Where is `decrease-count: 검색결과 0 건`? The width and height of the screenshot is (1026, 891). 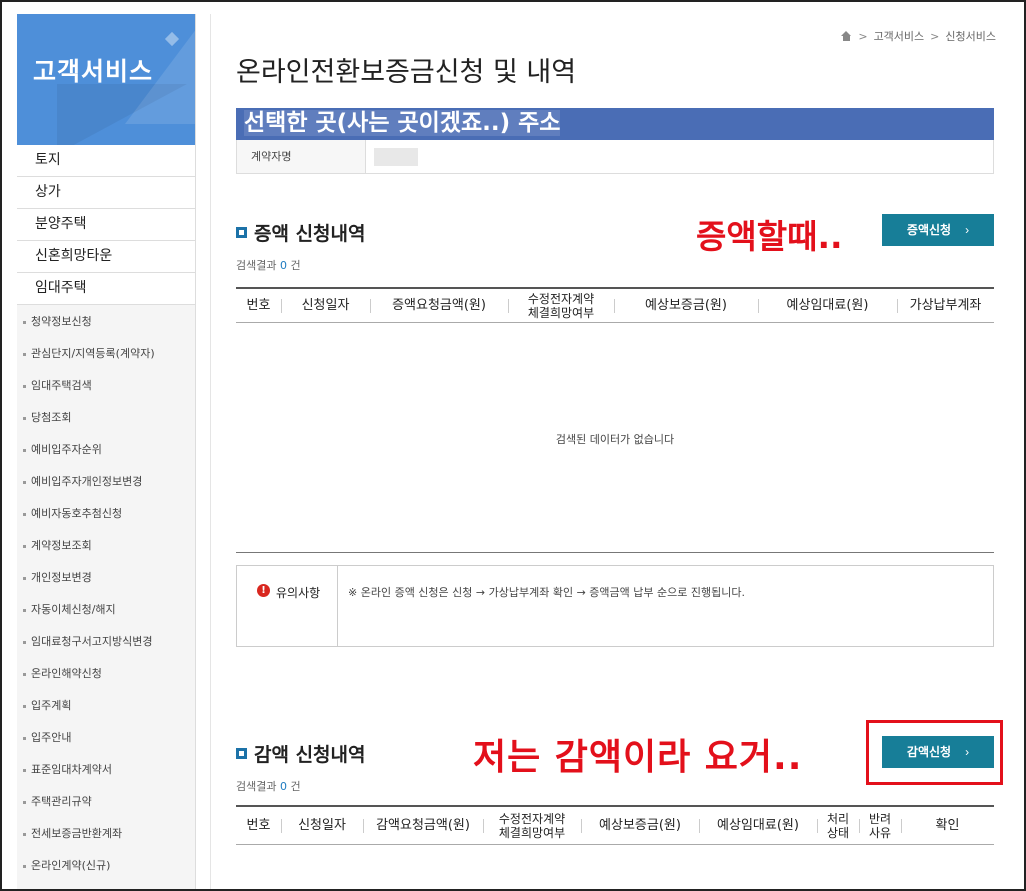
decrease-count: 검색결과 0 건 is located at coordinates (268, 786).